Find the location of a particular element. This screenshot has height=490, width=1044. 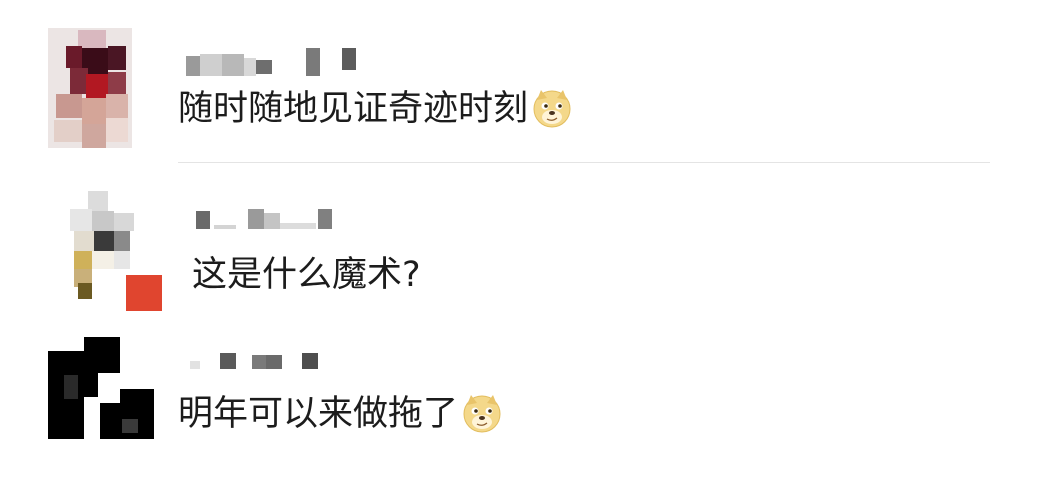

comment-text: 明年可以来做拖了 is located at coordinates (340, 413).